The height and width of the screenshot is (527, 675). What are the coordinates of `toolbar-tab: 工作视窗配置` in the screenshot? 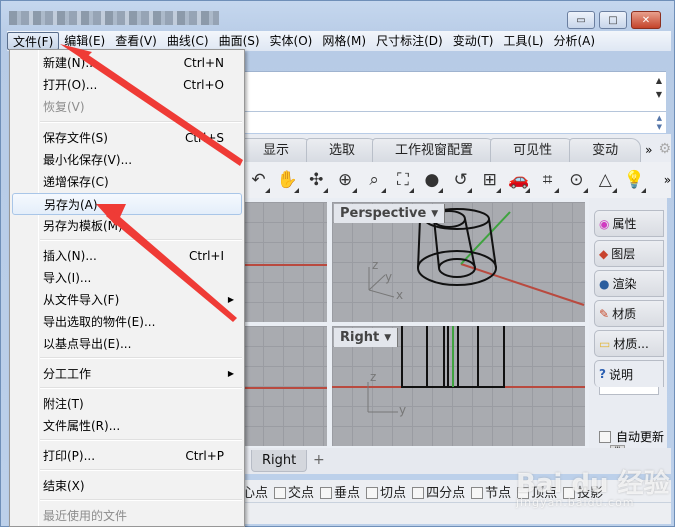 It's located at (434, 150).